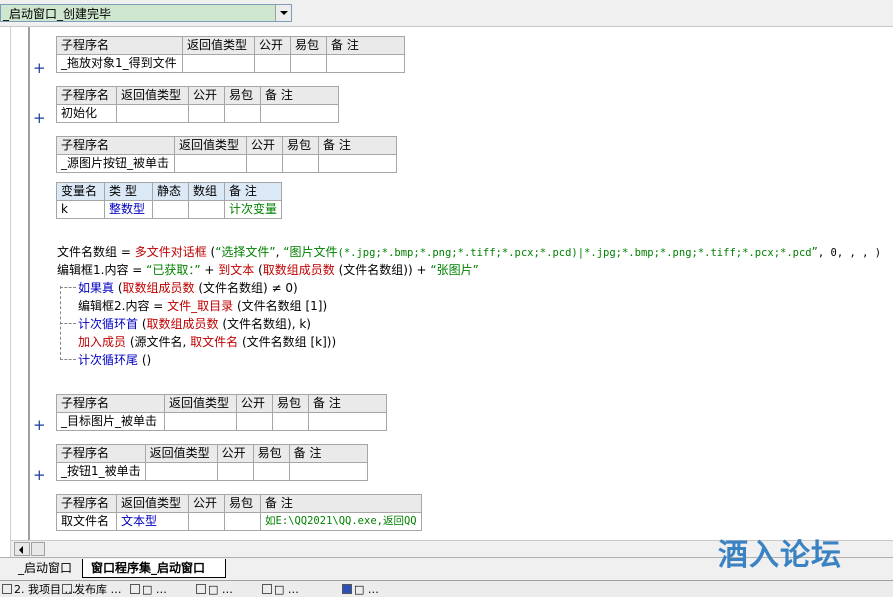 This screenshot has width=893, height=597. What do you see at coordinates (146, 13) in the screenshot?
I see `subroutine-selector: _启动窗口_创建完毕` at bounding box center [146, 13].